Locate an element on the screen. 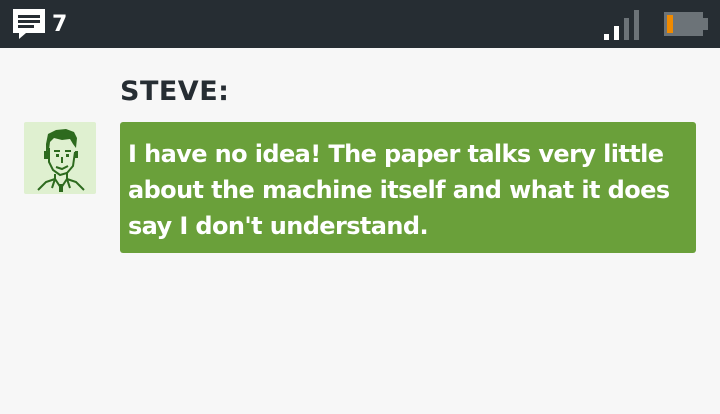 The width and height of the screenshot is (720, 414). status-bar: 7 is located at coordinates (360, 24).